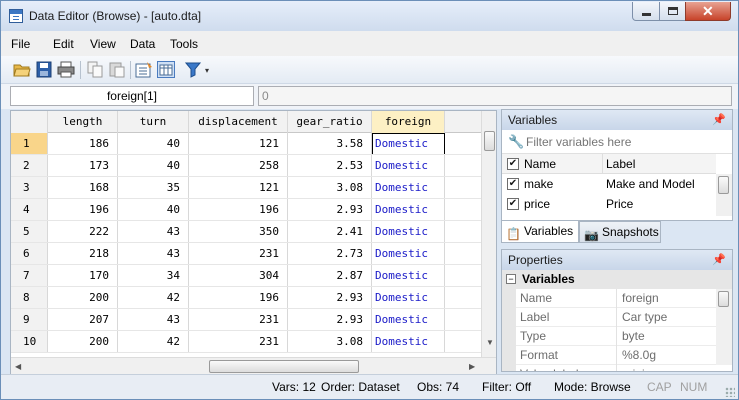  I want to click on cell-value-field: 0, so click(495, 96).